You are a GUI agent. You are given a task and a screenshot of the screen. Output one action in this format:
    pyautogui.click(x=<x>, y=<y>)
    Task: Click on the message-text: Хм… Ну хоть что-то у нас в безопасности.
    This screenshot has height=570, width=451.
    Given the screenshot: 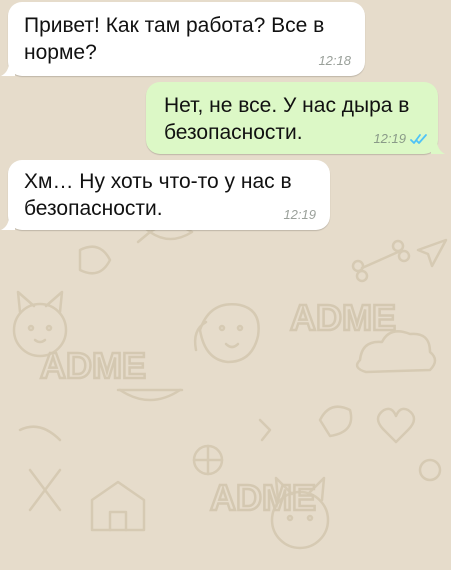 What is the action you would take?
    pyautogui.click(x=158, y=195)
    